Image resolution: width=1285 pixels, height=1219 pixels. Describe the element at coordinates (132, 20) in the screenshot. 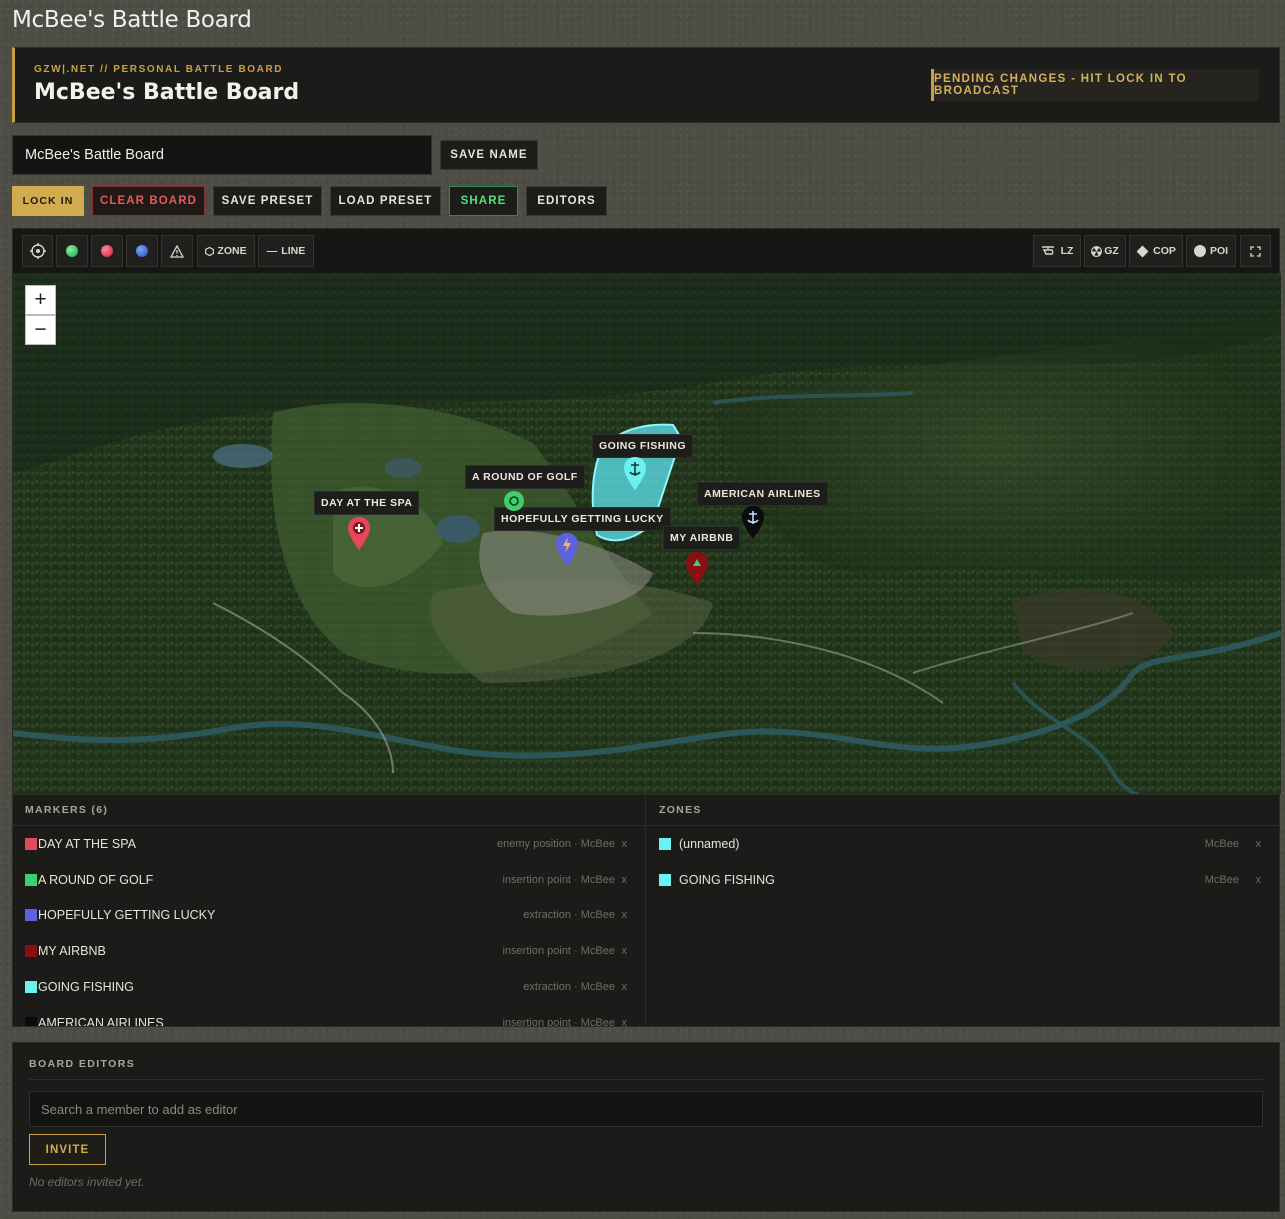

I see `window-title: McBee's Battle Board` at that location.